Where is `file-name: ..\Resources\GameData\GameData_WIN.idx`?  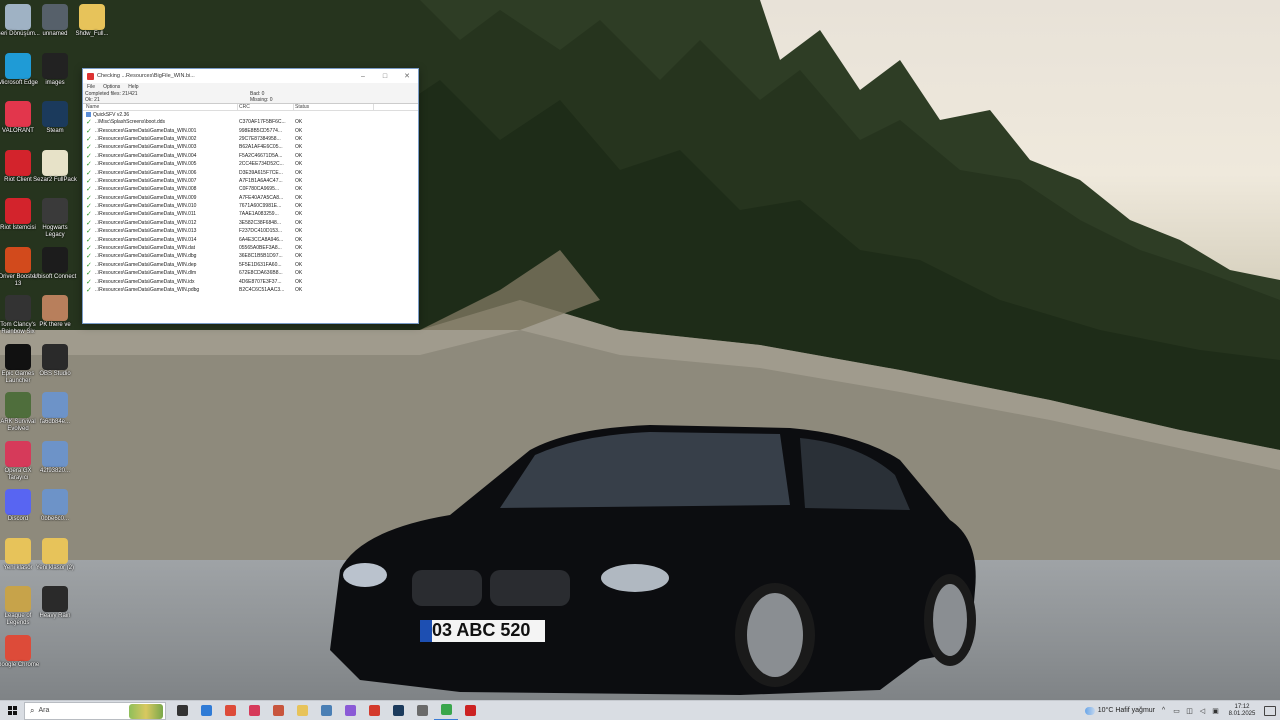
file-name: ..\Resources\GameData\GameData_WIN.idx is located at coordinates (145, 281).